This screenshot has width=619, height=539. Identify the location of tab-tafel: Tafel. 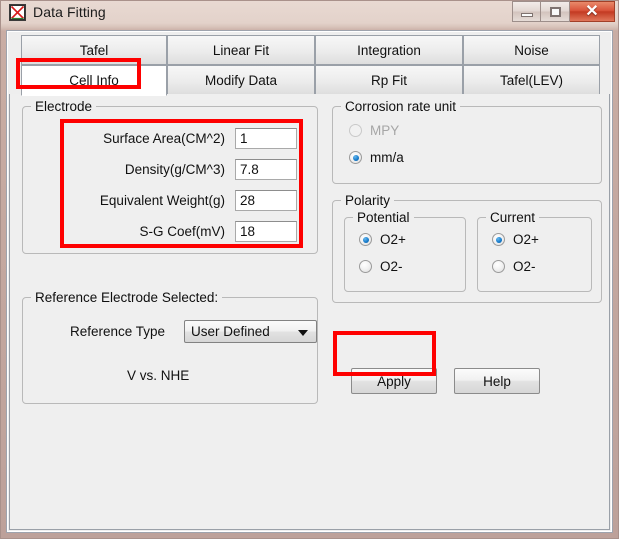
(94, 50).